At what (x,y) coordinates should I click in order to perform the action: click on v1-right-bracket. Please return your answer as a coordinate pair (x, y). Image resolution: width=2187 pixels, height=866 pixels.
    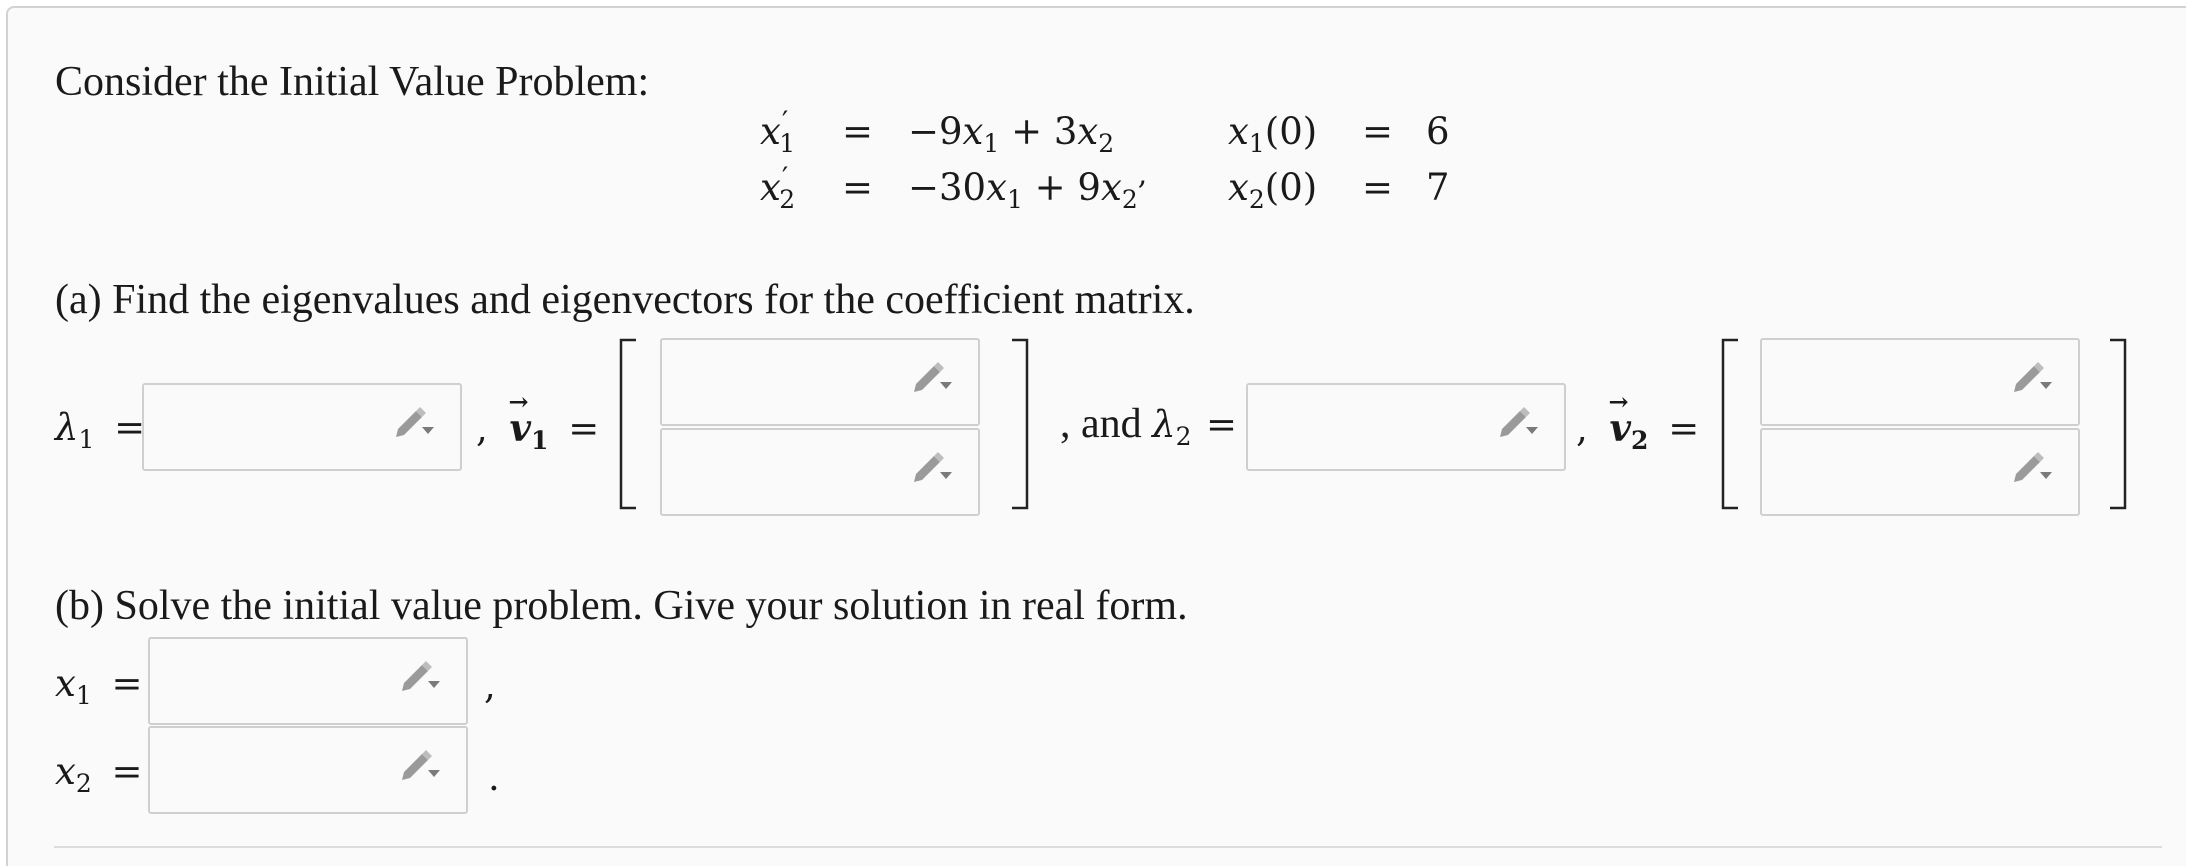
    Looking at the image, I should click on (1020, 424).